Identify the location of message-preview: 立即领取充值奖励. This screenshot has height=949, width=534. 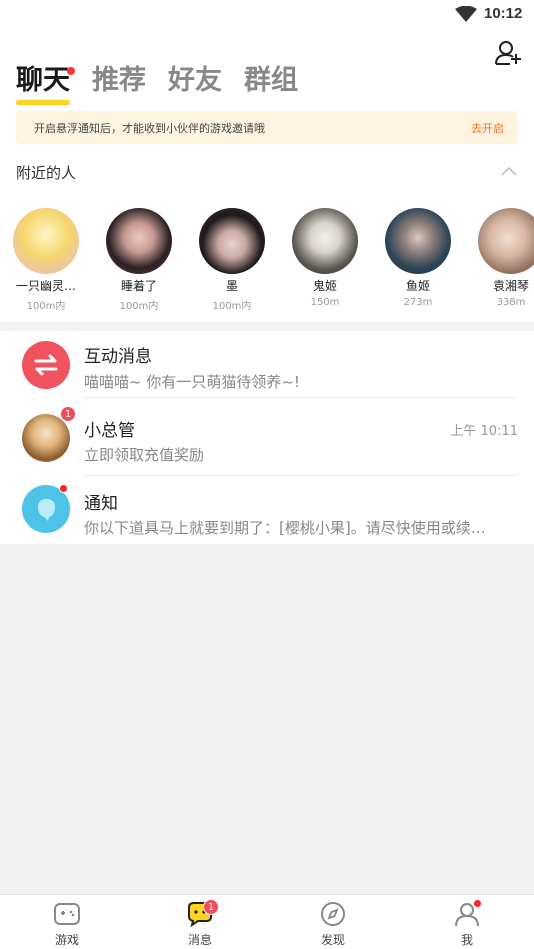
(144, 455).